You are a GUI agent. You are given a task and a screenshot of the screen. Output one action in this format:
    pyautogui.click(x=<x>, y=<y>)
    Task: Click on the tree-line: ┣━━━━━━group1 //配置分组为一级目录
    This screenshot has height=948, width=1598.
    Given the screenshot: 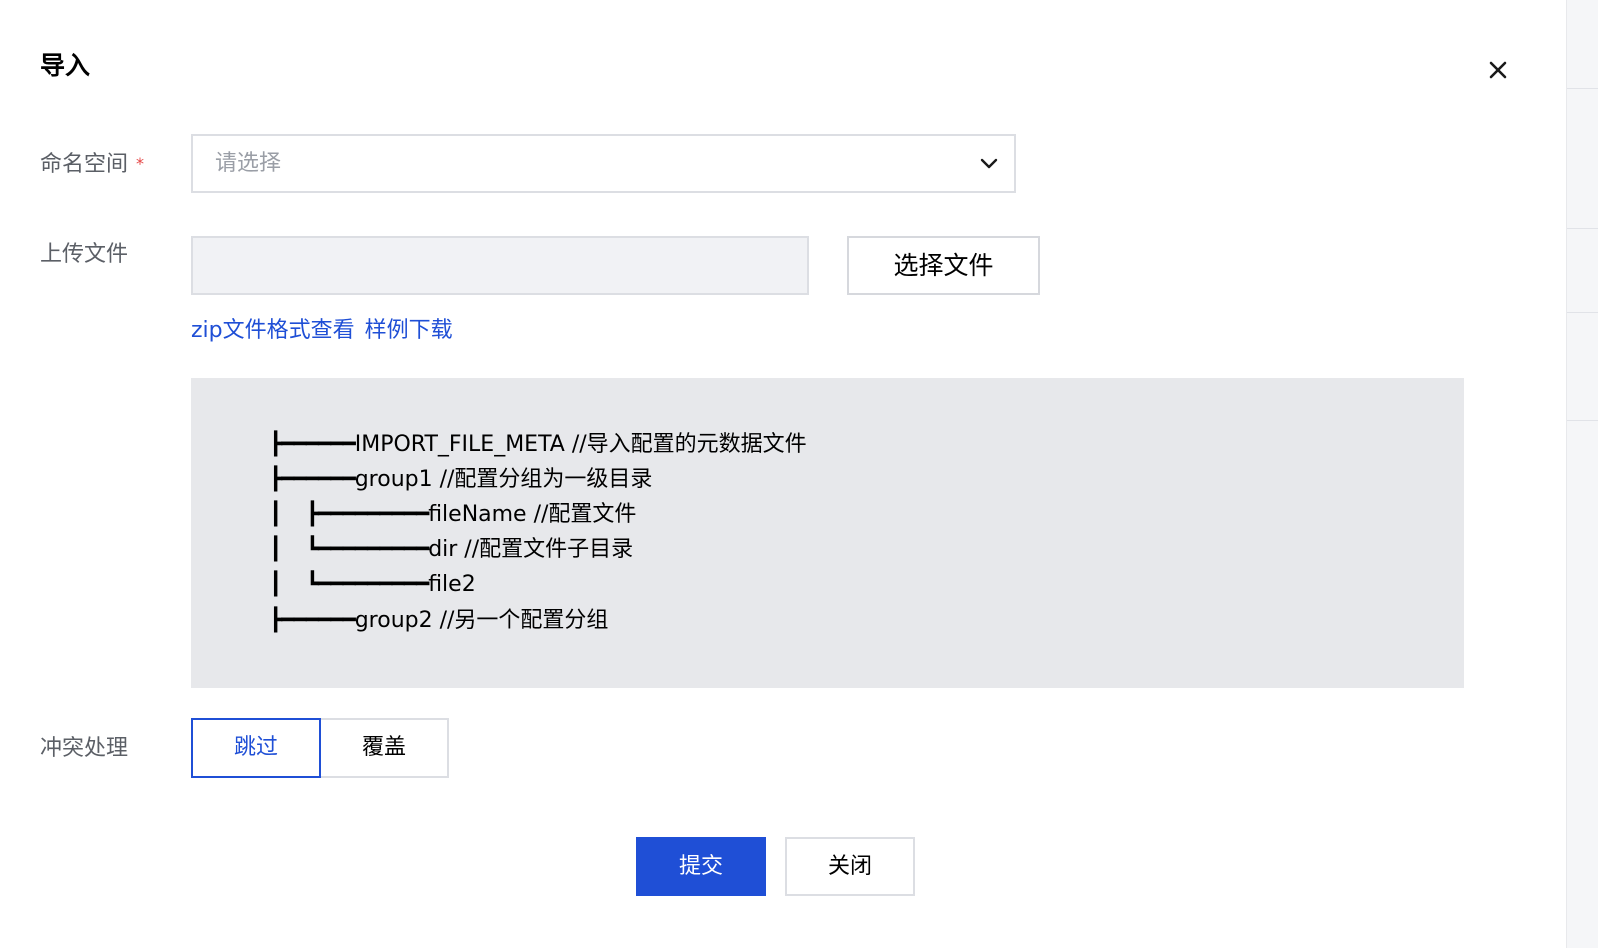 What is the action you would take?
    pyautogui.click(x=460, y=480)
    